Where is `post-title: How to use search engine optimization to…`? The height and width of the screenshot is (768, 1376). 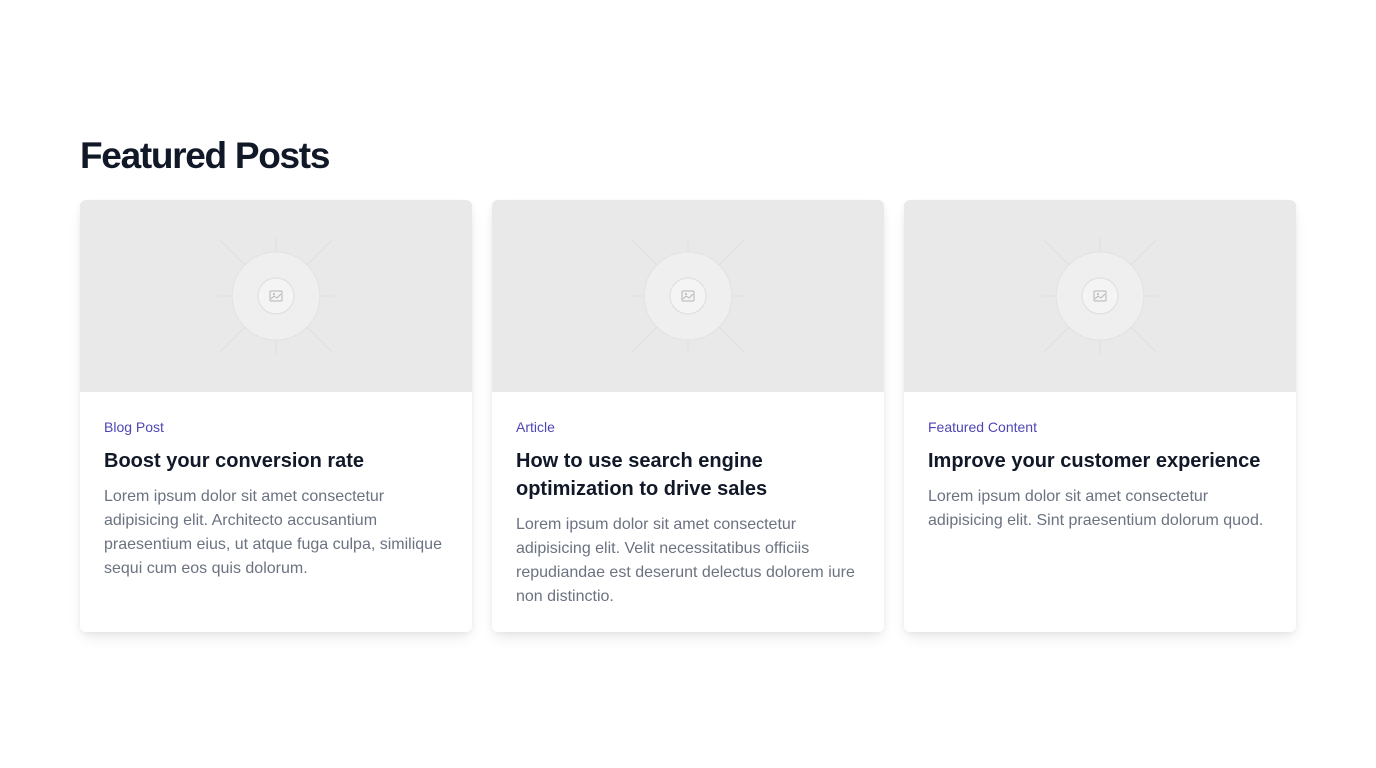 post-title: How to use search engine optimization to… is located at coordinates (688, 475).